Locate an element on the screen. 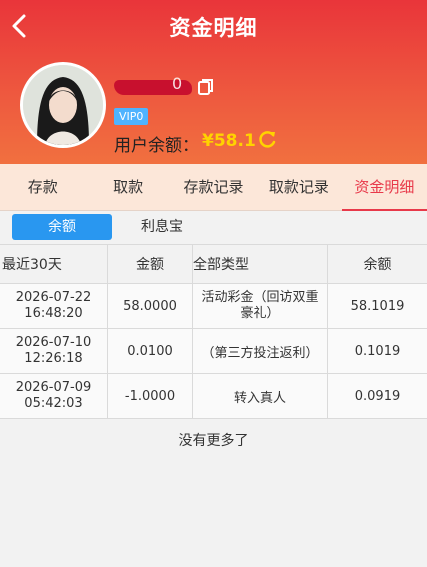 This screenshot has height=567, width=427. tab-deposit-records: 存款记录 is located at coordinates (213, 187).